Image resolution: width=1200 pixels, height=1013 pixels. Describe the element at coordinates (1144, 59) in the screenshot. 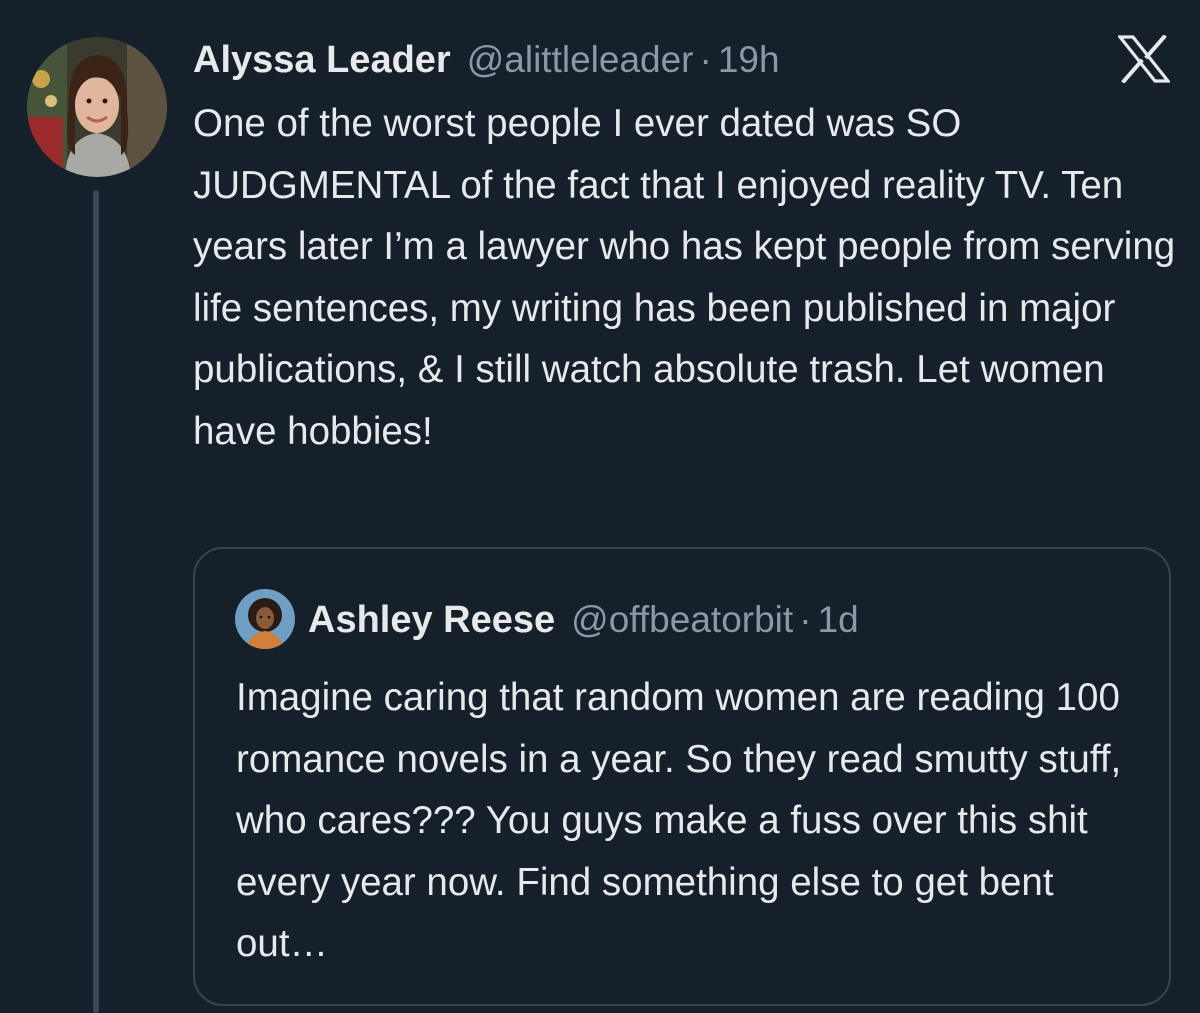

I see `x-logo-icon` at that location.